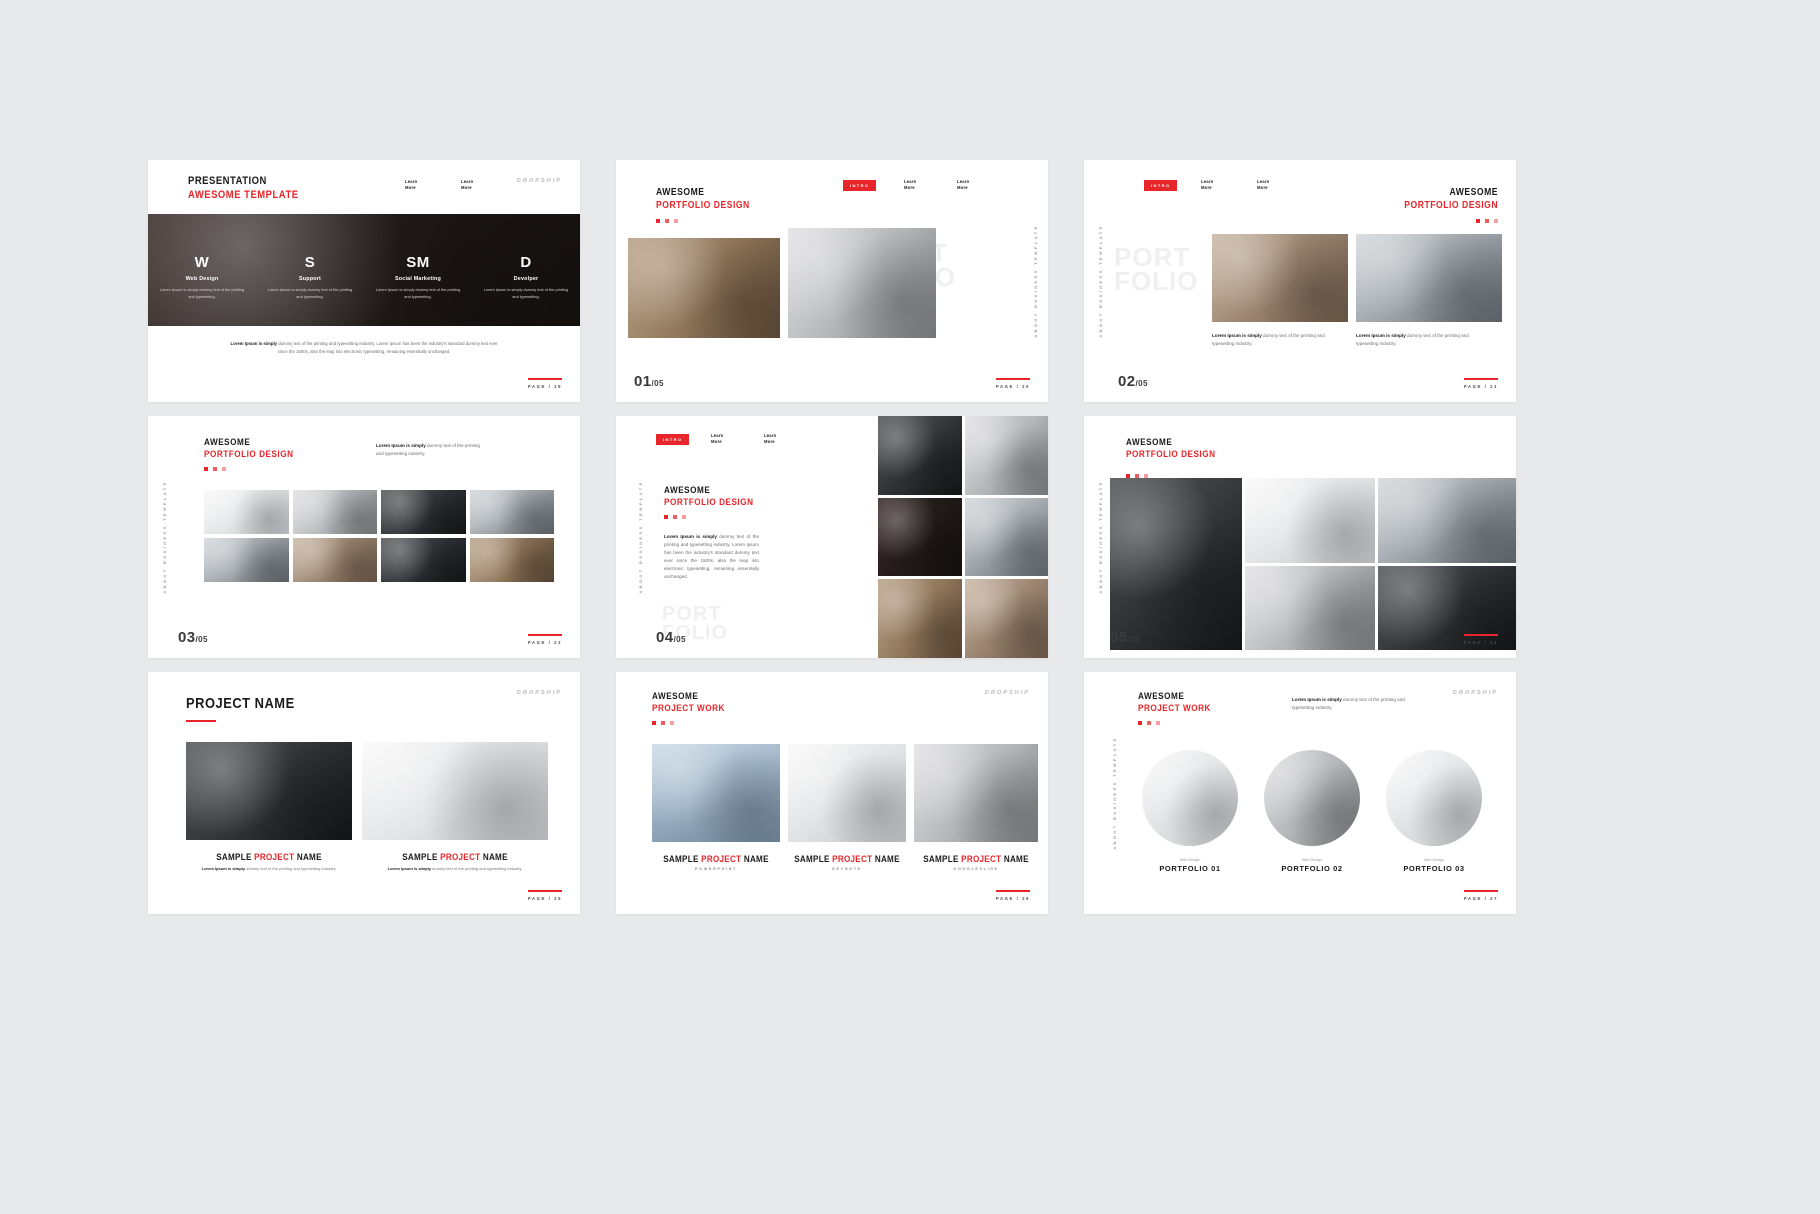 This screenshot has width=1820, height=1214. I want to click on ghost-line2: FOLIO, so click(1156, 280).